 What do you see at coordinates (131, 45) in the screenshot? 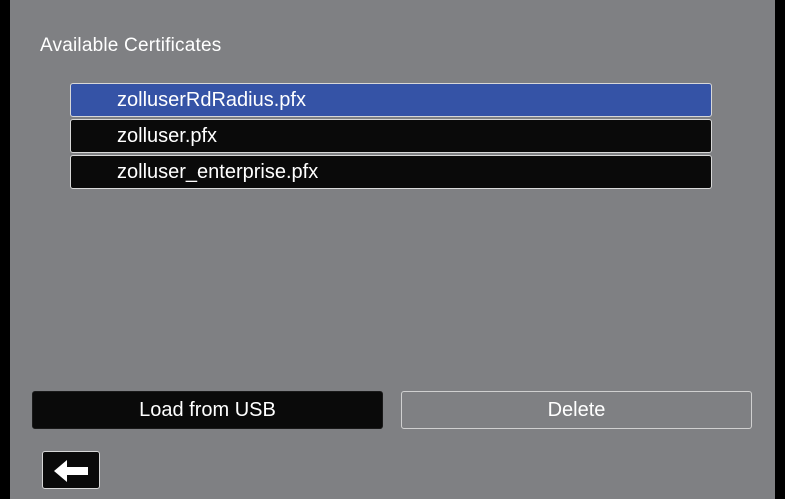
I see `page-title: Available Certificates` at bounding box center [131, 45].